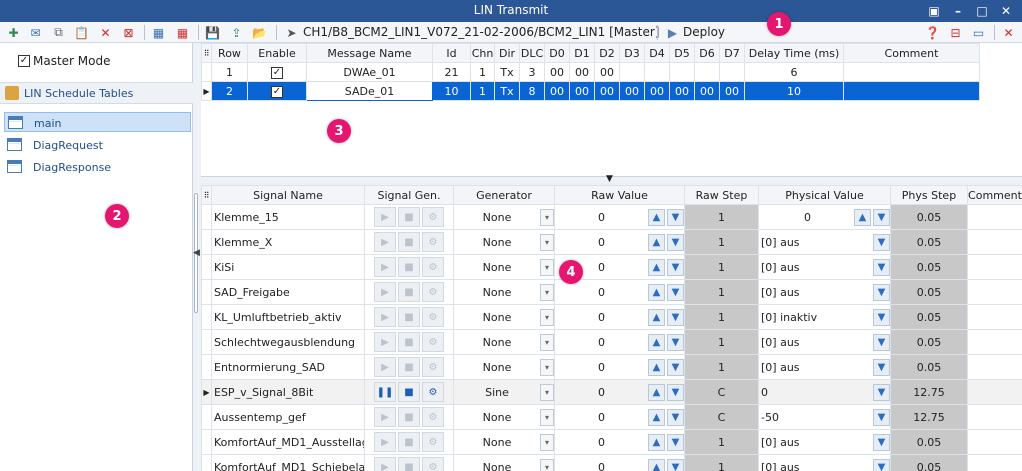  I want to click on cell-phys-step: 12.75, so click(929, 392).